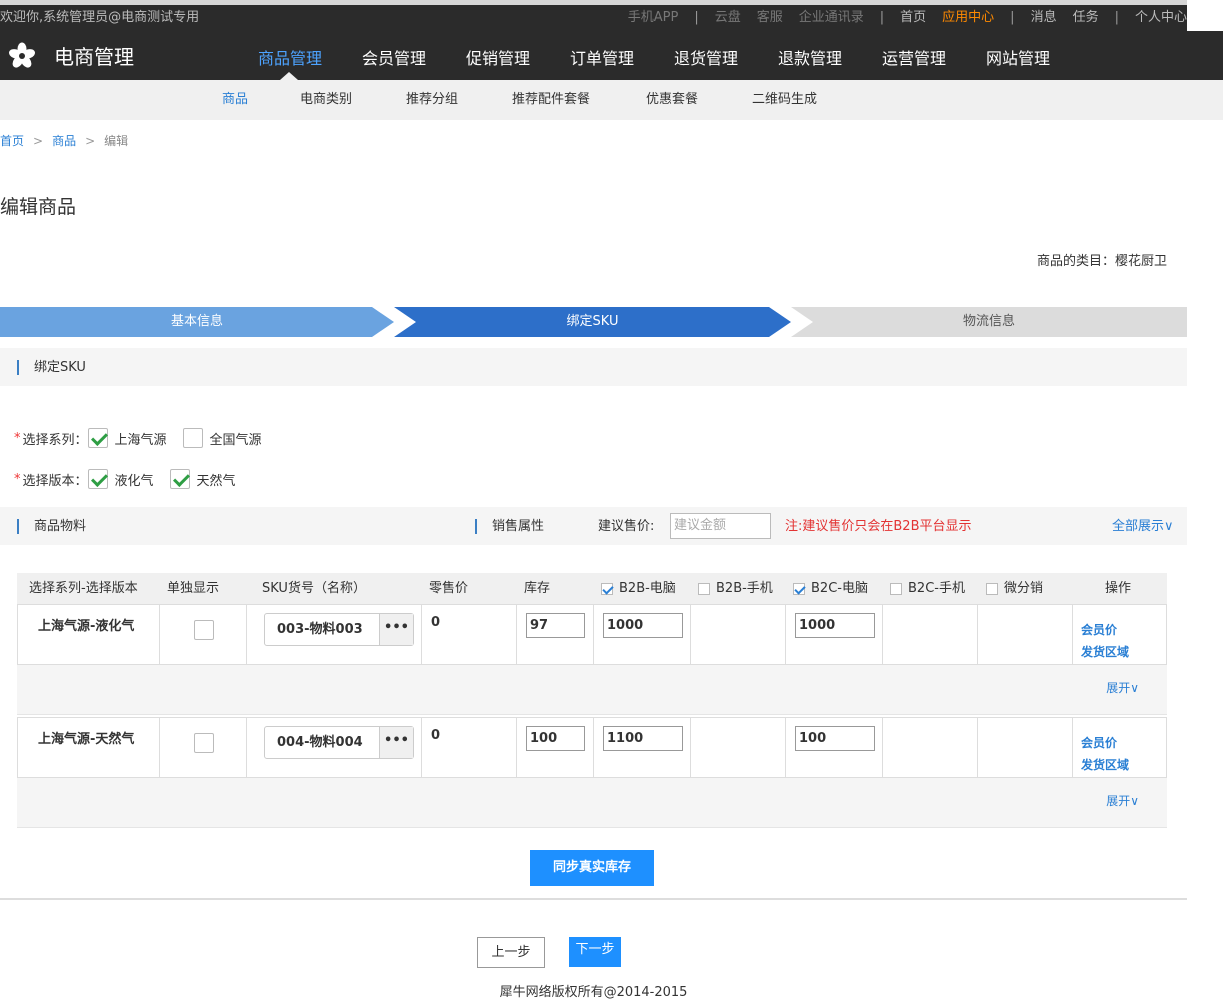  Describe the element at coordinates (770, 18) in the screenshot. I see `link-service: 客服` at that location.